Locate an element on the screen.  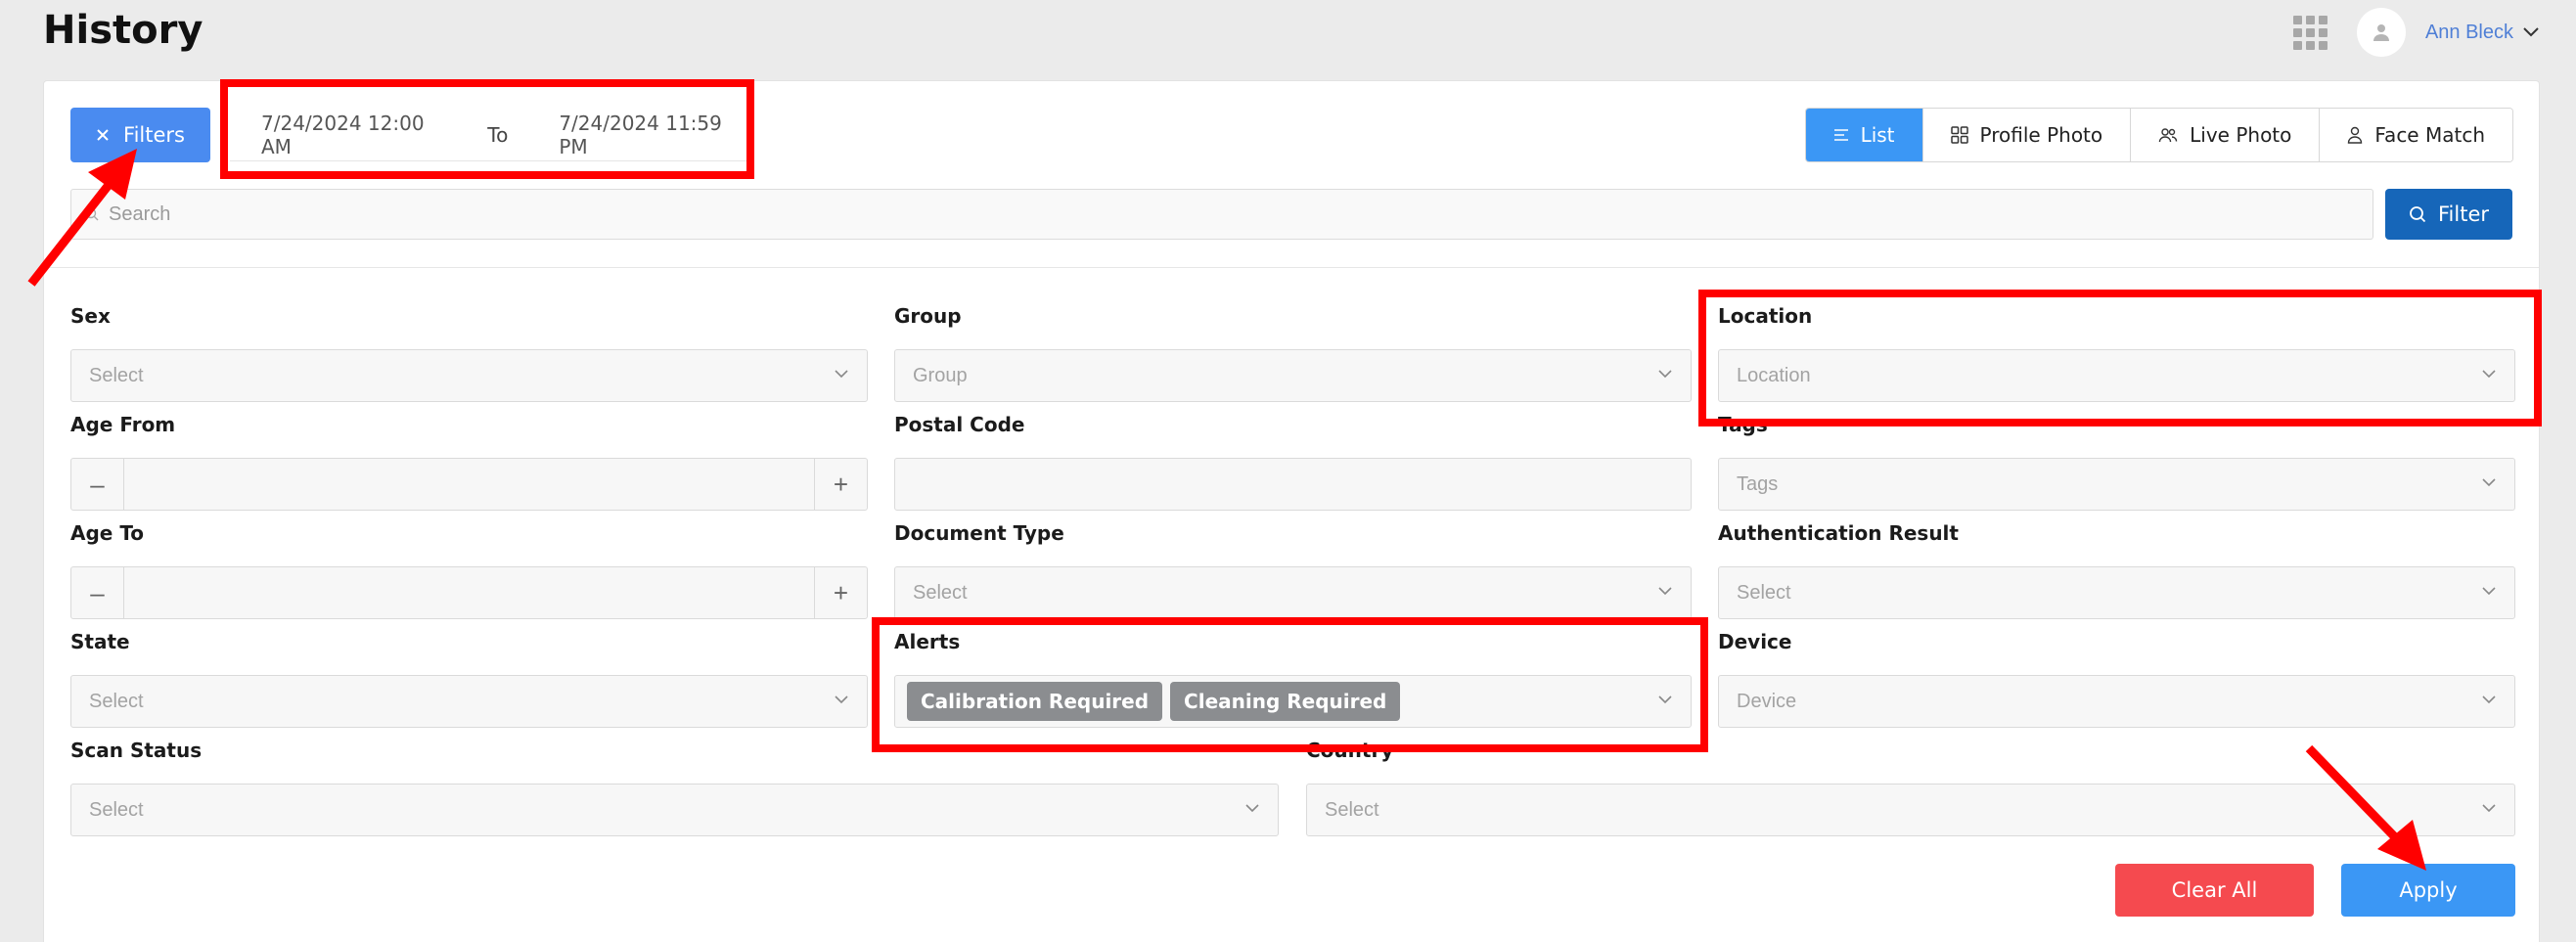
alerts-multiselect: Calibration Required Cleaning Required is located at coordinates (1293, 702).